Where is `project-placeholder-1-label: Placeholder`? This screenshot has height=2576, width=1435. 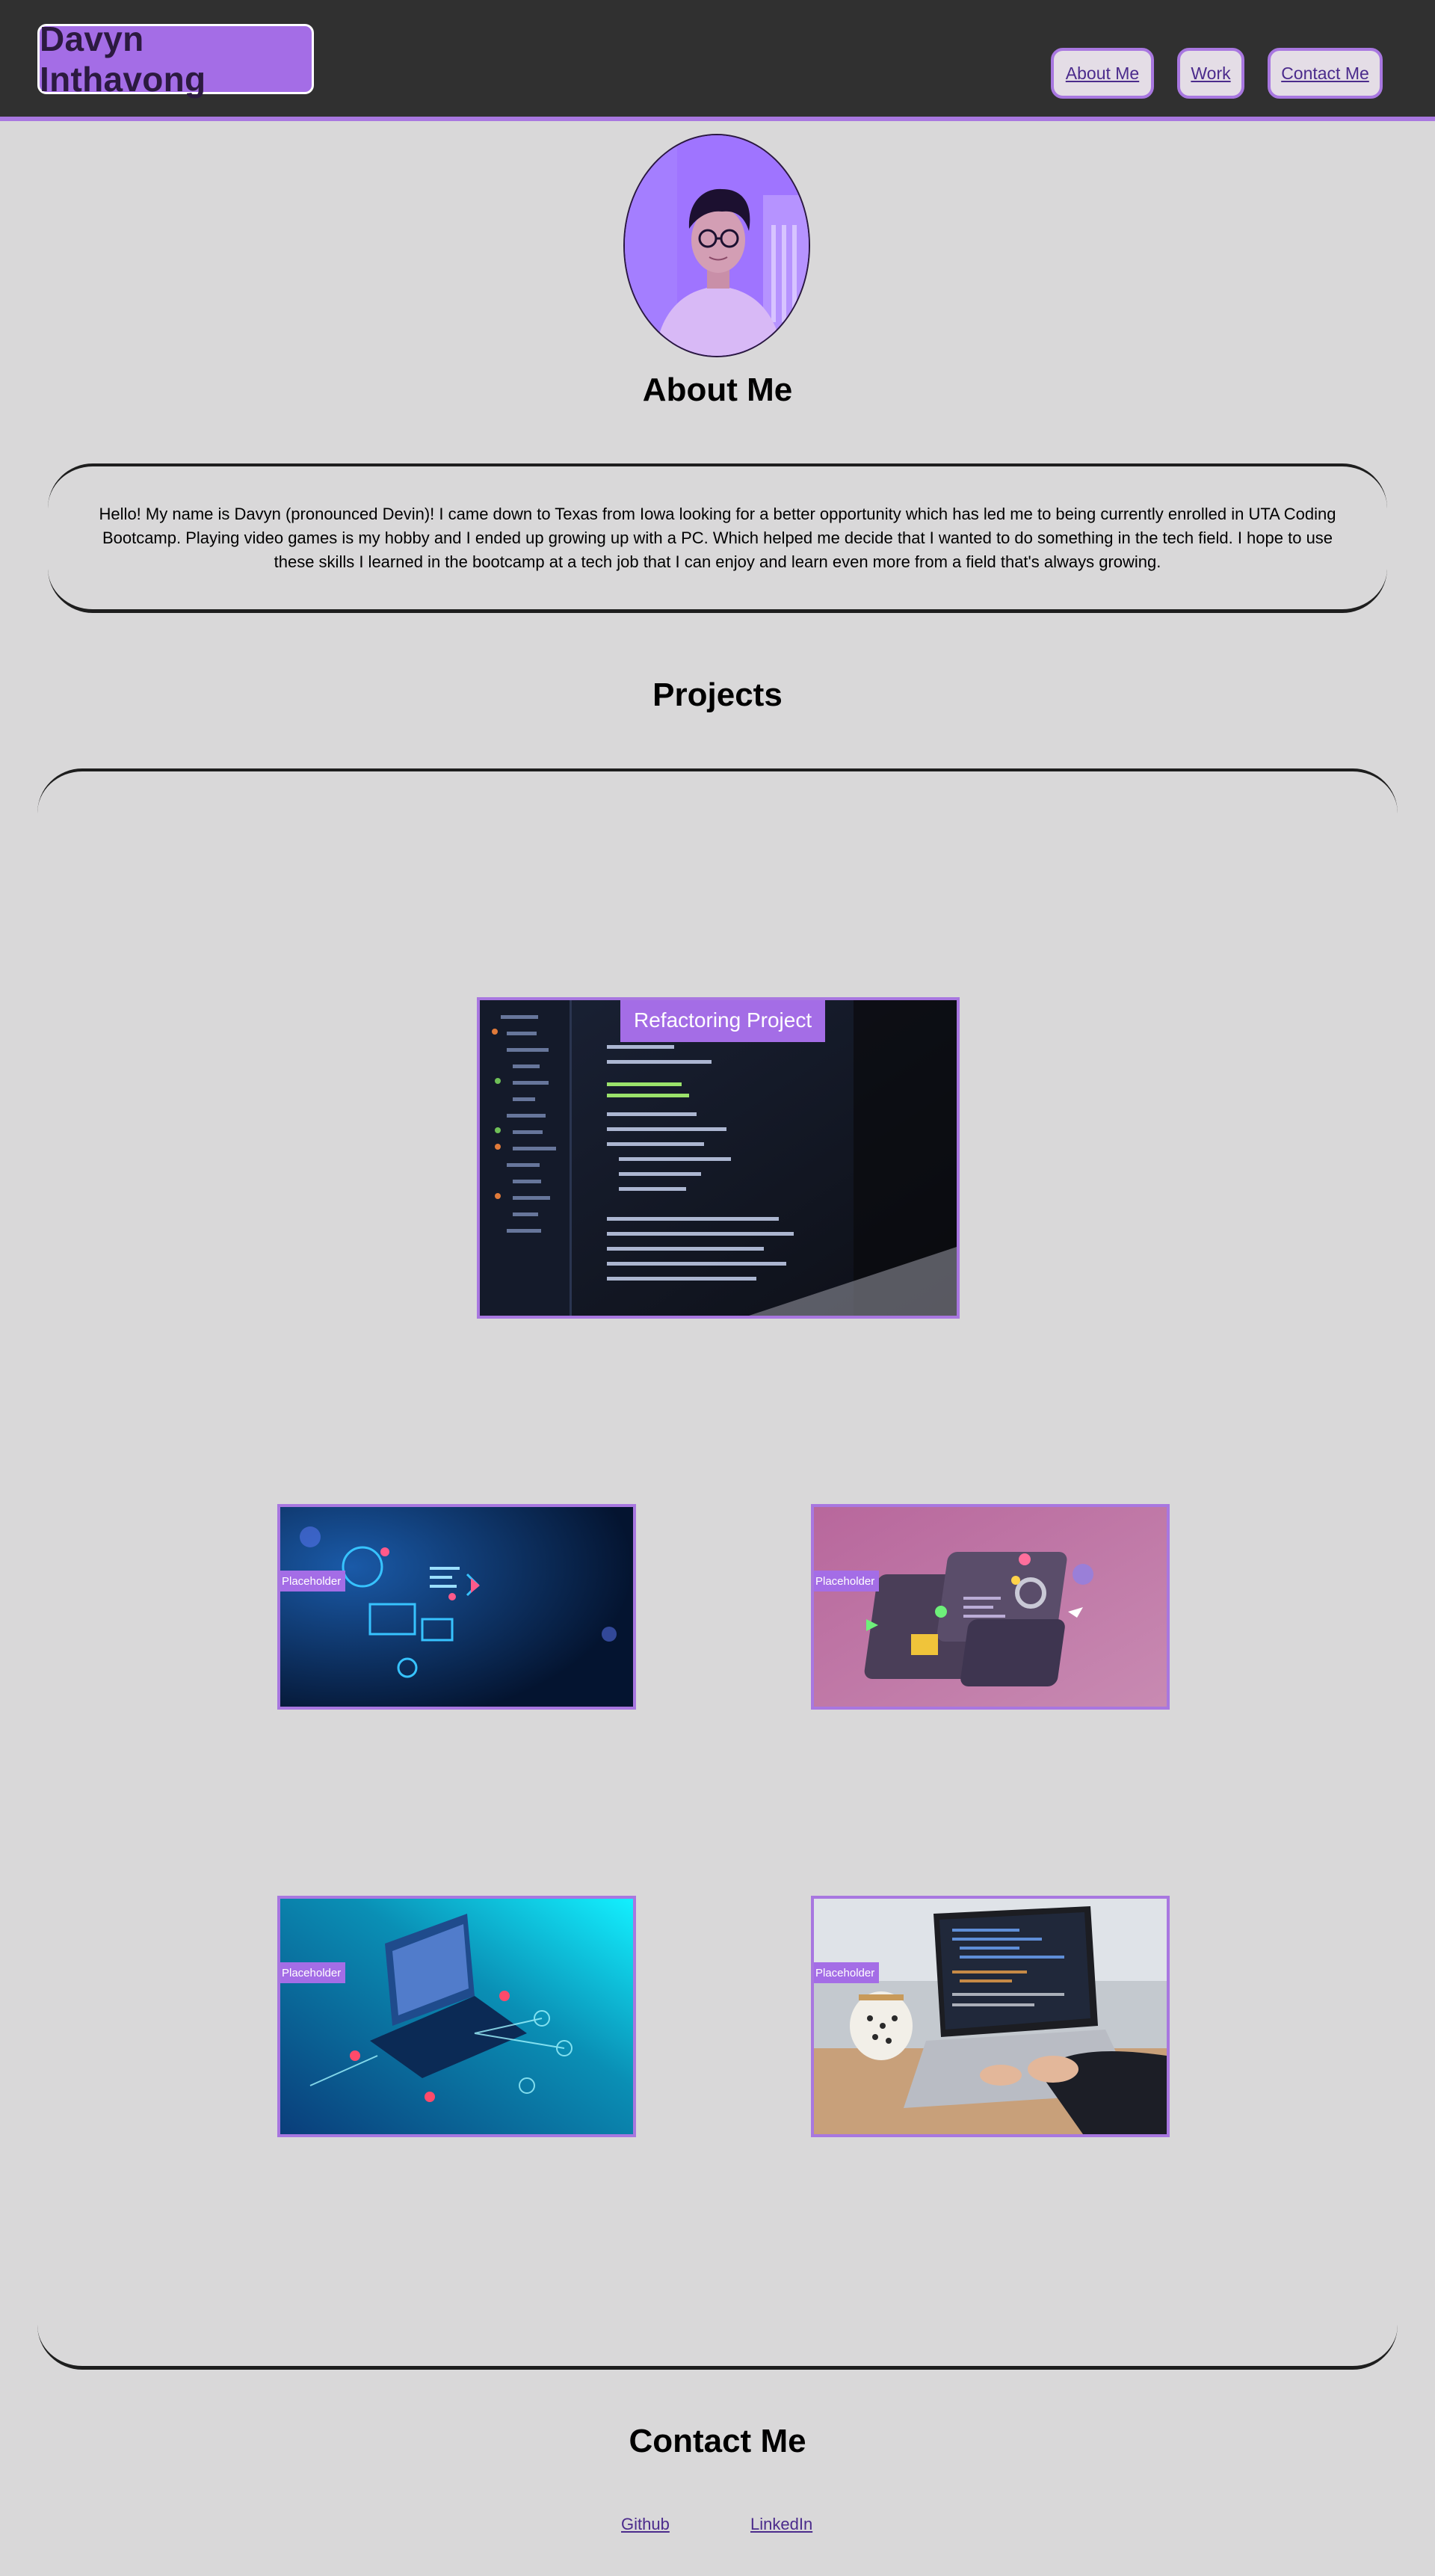 project-placeholder-1-label: Placeholder is located at coordinates (313, 1581).